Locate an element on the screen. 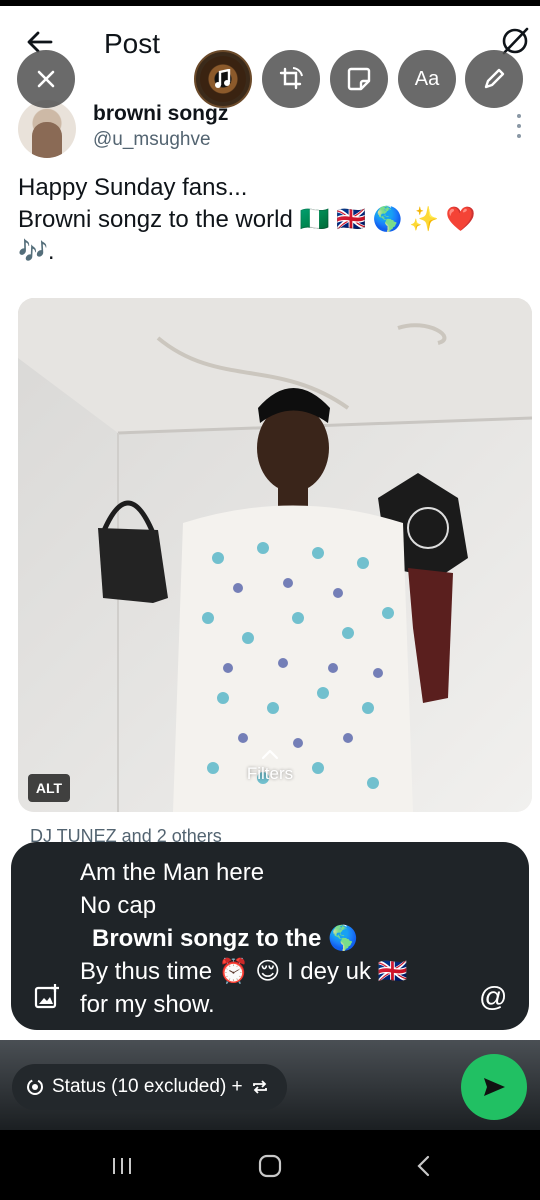  music-icon is located at coordinates (223, 79).